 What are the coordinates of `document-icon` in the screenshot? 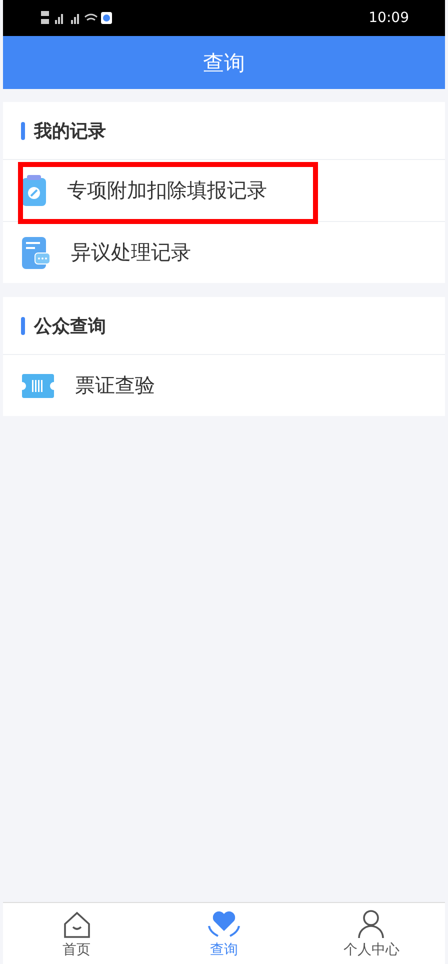 It's located at (36, 253).